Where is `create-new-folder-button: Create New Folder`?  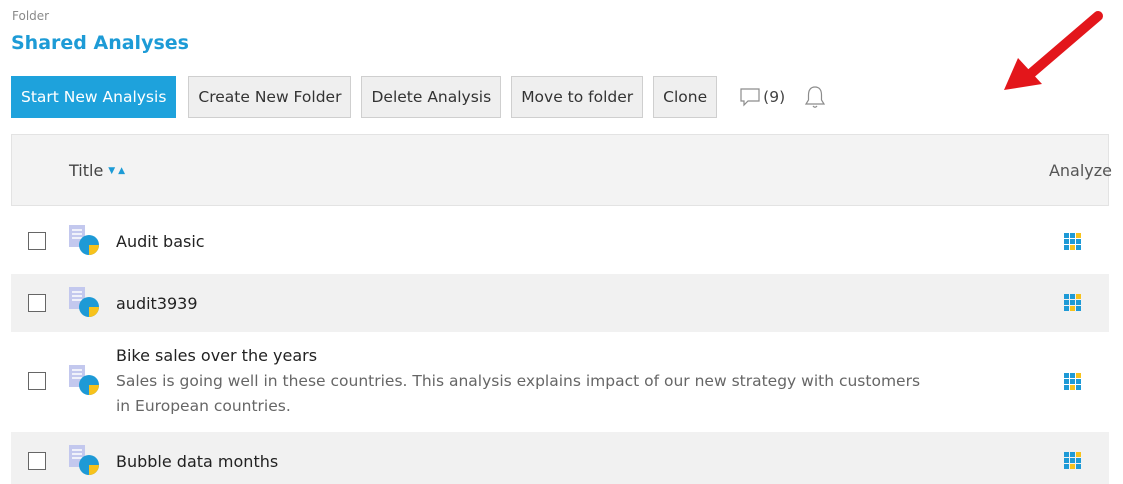 create-new-folder-button: Create New Folder is located at coordinates (270, 97).